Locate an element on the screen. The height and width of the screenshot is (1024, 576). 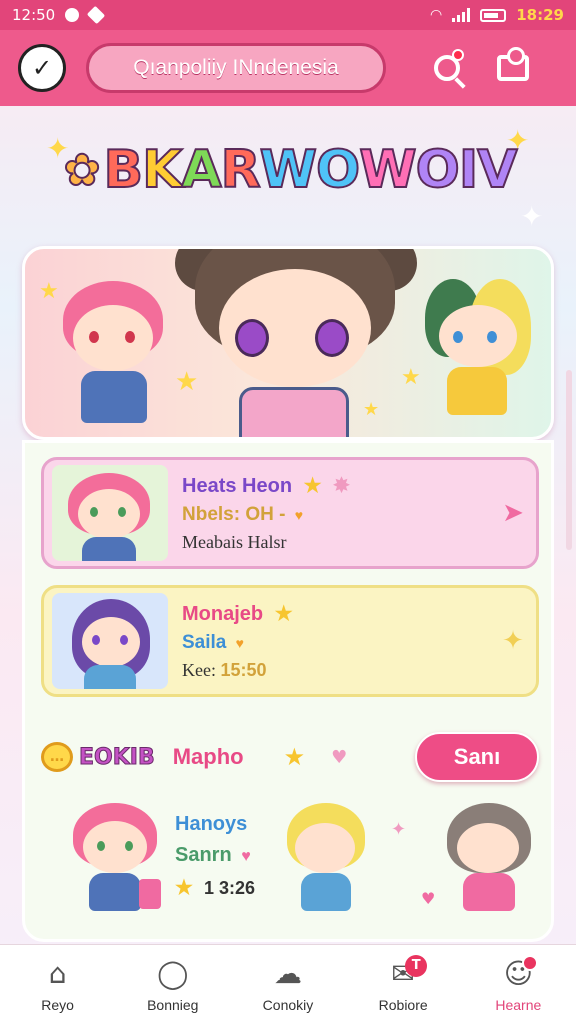
card-meta: Kee: 15:50 is located at coordinates (340, 670).